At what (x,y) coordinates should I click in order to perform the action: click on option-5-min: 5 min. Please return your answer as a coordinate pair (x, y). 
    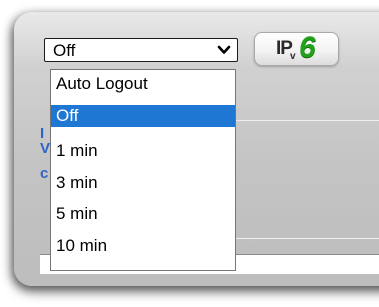
    Looking at the image, I should click on (143, 214).